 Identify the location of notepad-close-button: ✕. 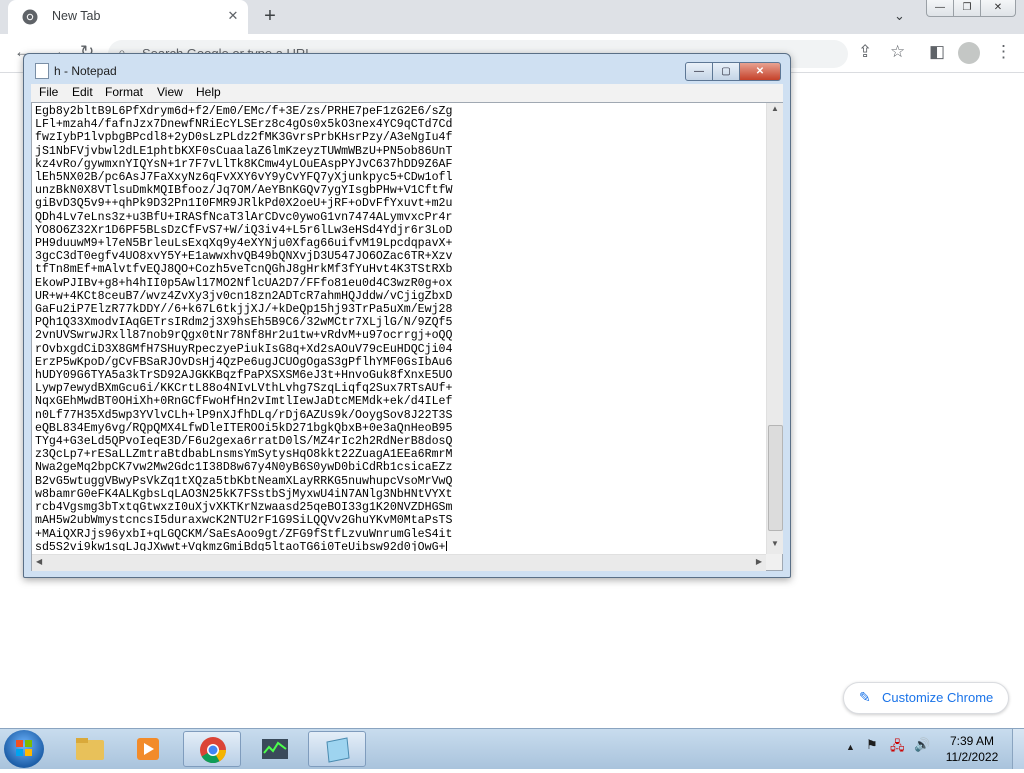
(760, 71).